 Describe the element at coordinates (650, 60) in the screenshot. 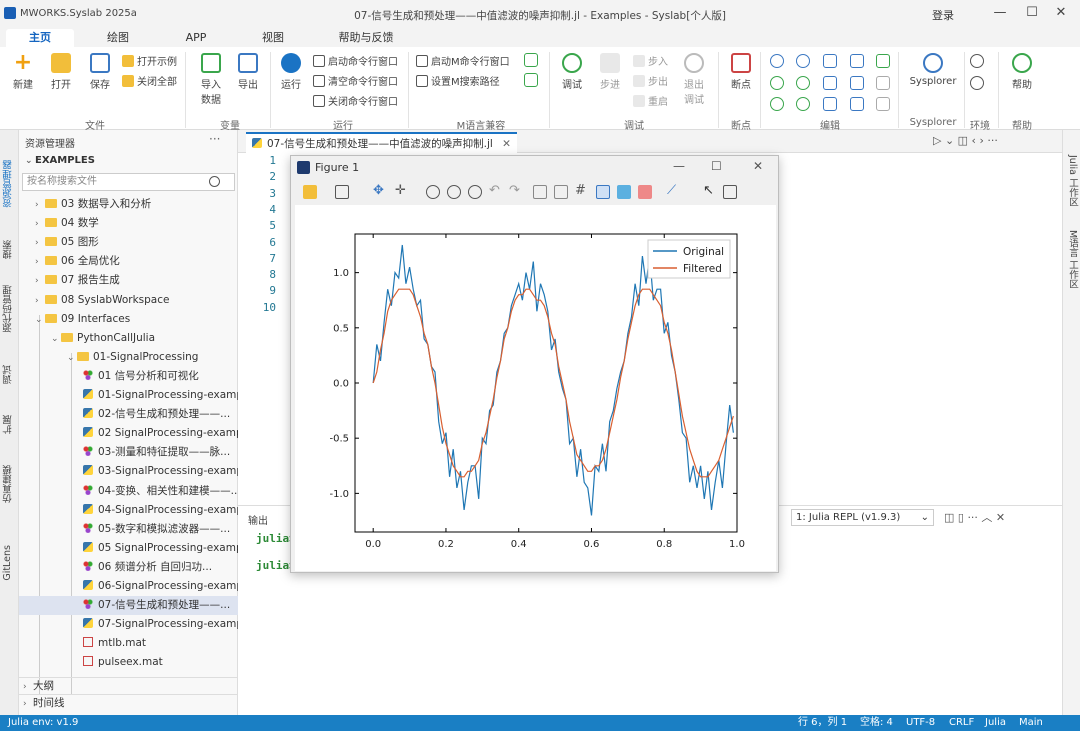

I see `step-in-button: 步入` at that location.